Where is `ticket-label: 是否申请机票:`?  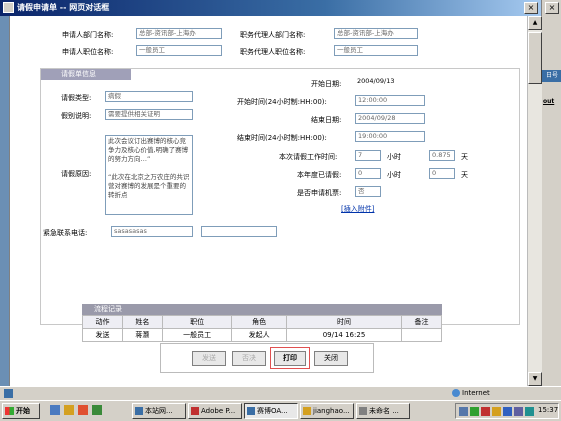 ticket-label: 是否申请机票: is located at coordinates (319, 193).